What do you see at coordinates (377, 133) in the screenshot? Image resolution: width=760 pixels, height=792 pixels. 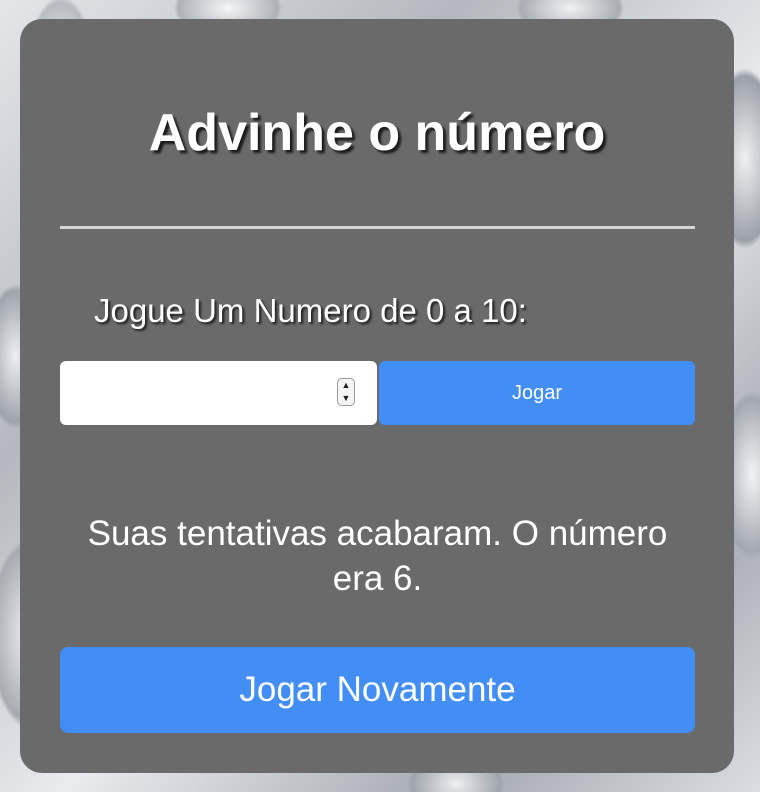 I see `page-title: Advinhe o número` at bounding box center [377, 133].